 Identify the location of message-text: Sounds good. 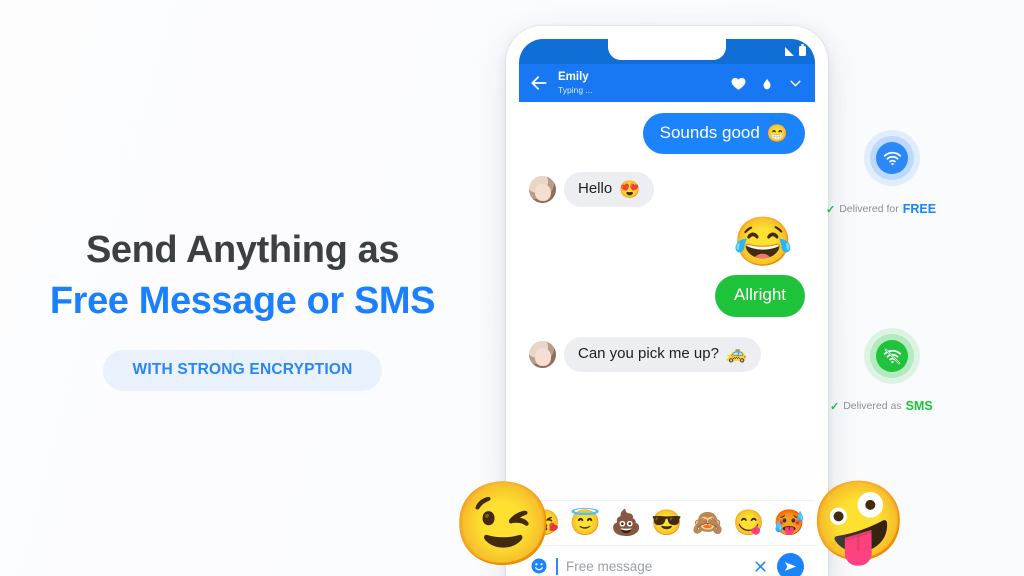
(709, 132).